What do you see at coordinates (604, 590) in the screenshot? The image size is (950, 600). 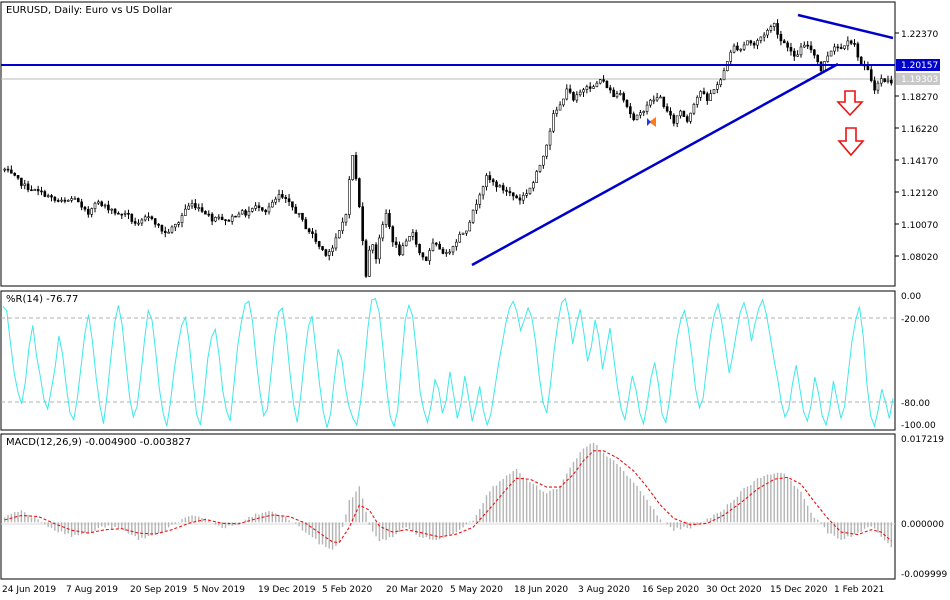 I see `time-tick-label: 3 Aug 2020` at bounding box center [604, 590].